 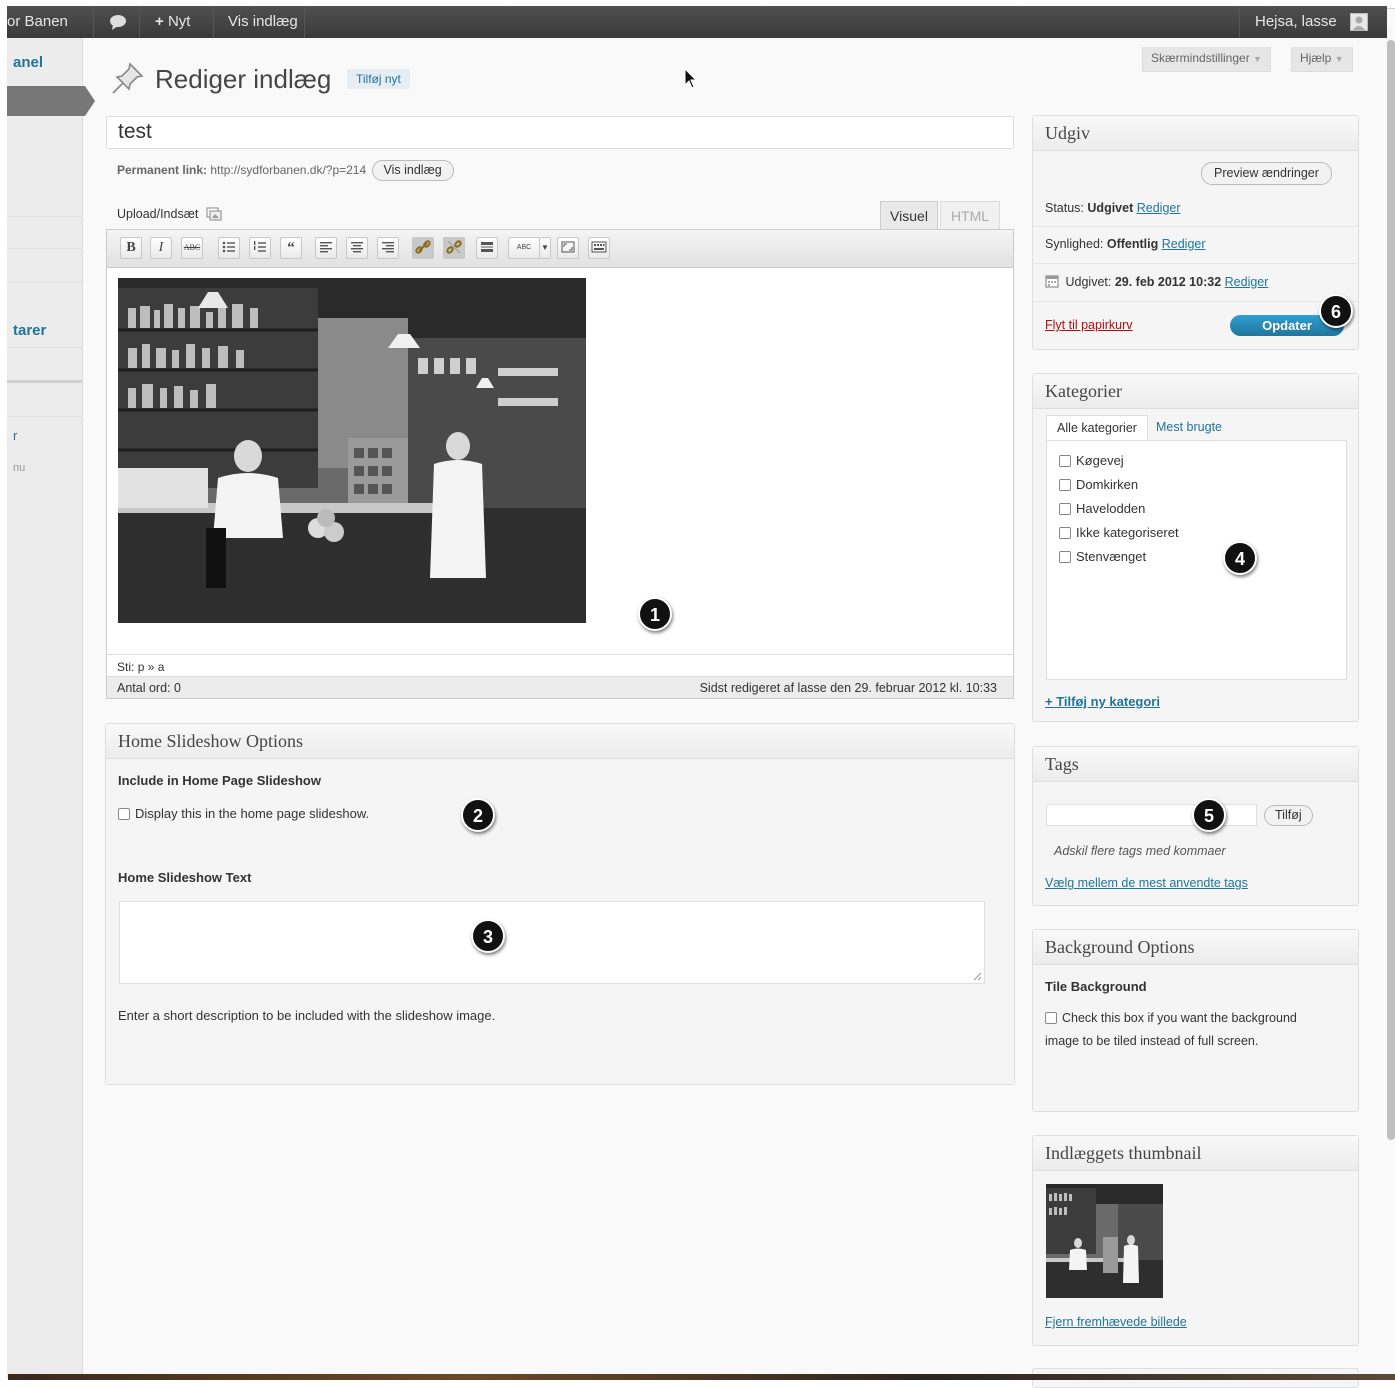 What do you see at coordinates (15, 435) in the screenshot?
I see `menu-item-settings: r` at bounding box center [15, 435].